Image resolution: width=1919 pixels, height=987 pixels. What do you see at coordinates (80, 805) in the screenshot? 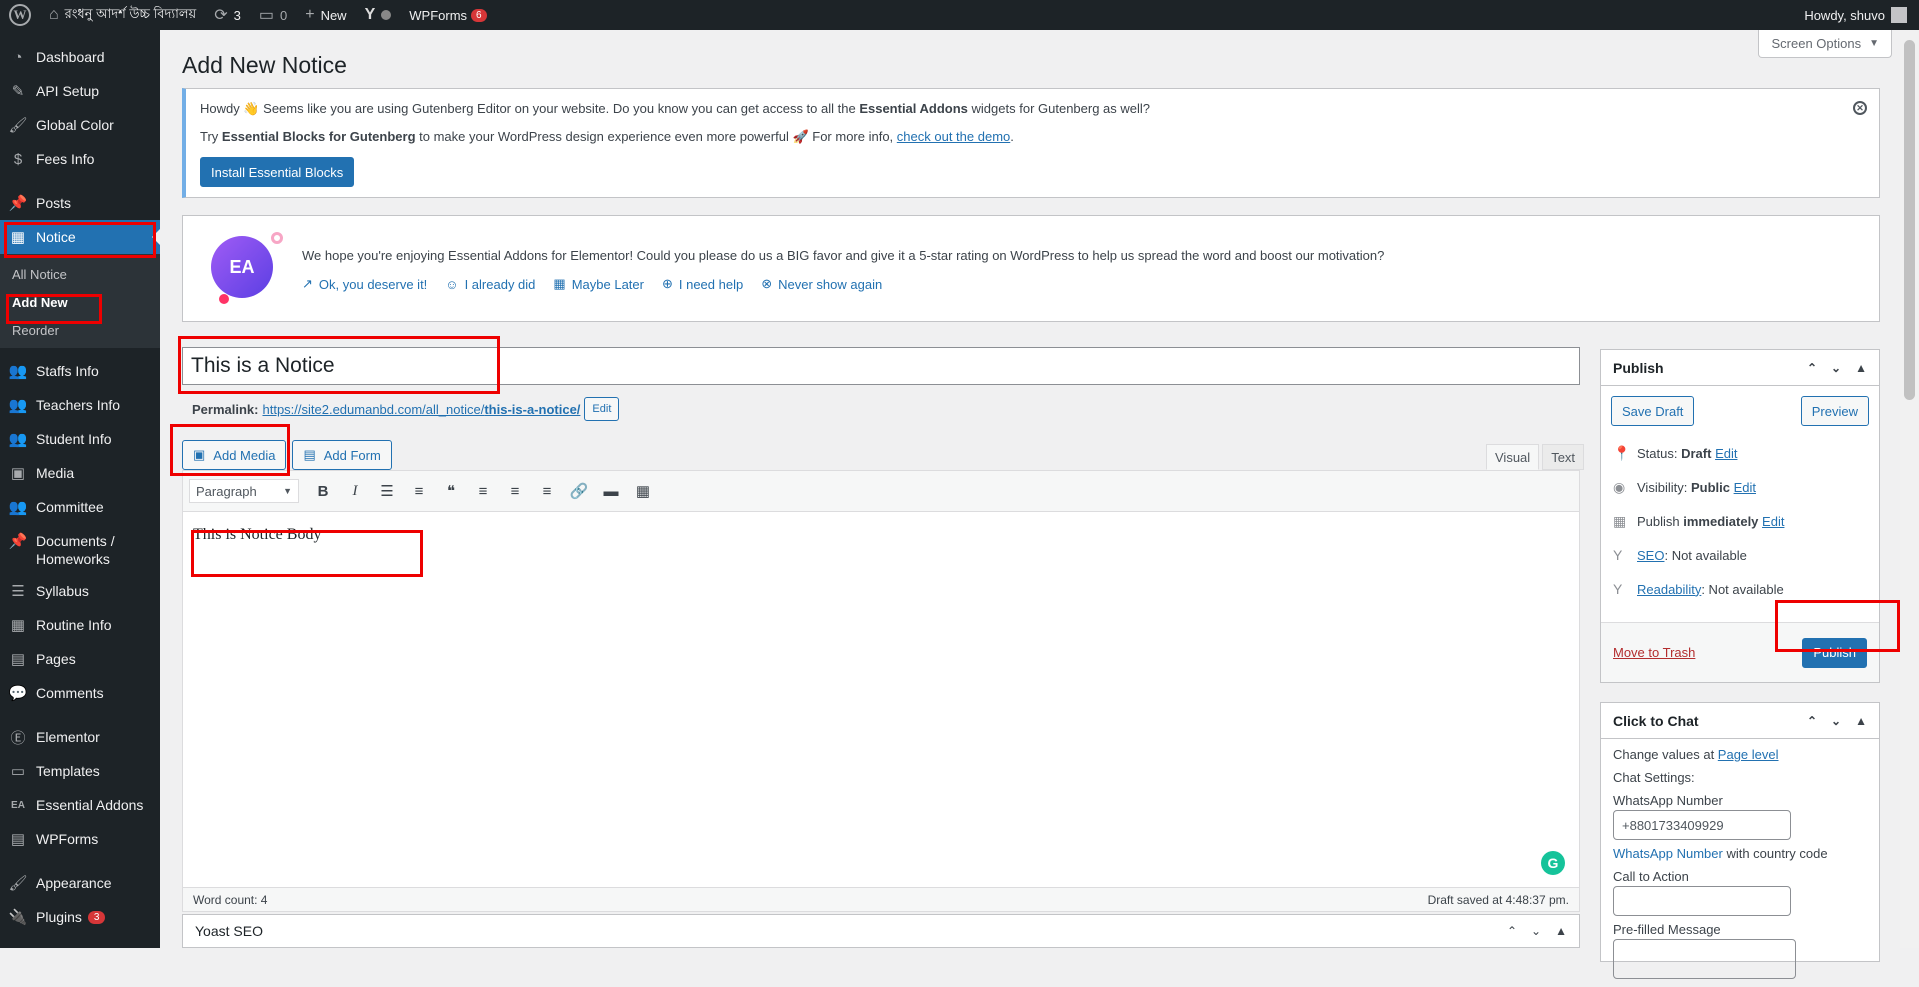
I see `sidebar-item-essential-addons: EA Essential Addons` at bounding box center [80, 805].